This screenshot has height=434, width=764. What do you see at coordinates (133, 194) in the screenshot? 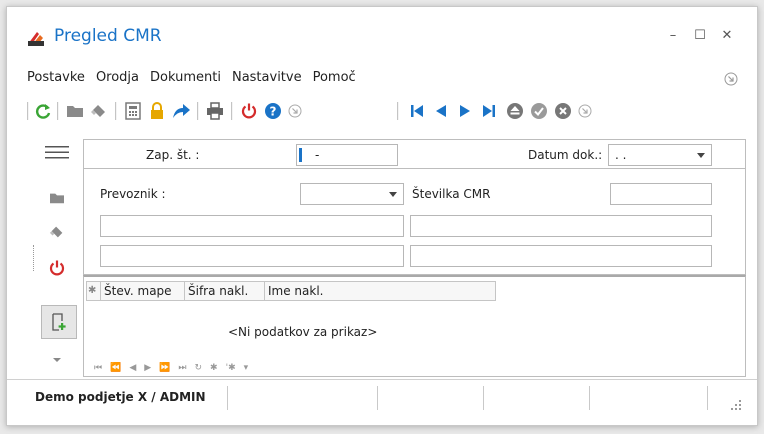
I see `prevoznik-label: Prevoznik :` at bounding box center [133, 194].